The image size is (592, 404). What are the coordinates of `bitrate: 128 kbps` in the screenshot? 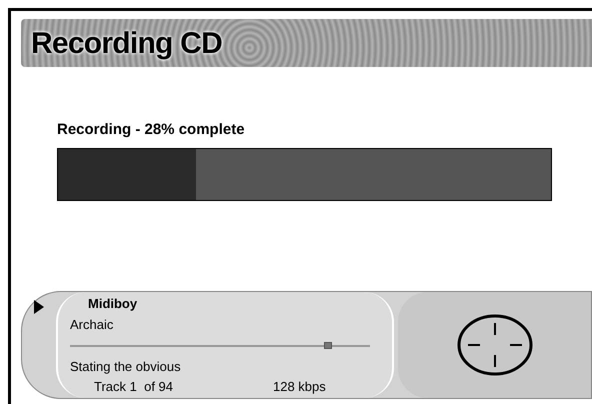 It's located at (299, 387).